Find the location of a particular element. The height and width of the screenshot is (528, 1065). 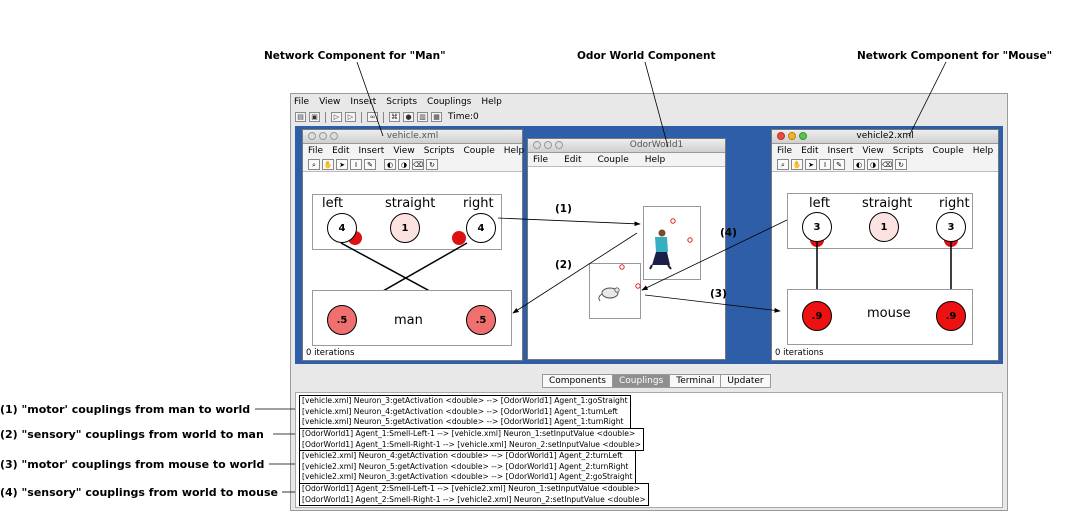

arrow-4-label: (4) is located at coordinates (728, 233).